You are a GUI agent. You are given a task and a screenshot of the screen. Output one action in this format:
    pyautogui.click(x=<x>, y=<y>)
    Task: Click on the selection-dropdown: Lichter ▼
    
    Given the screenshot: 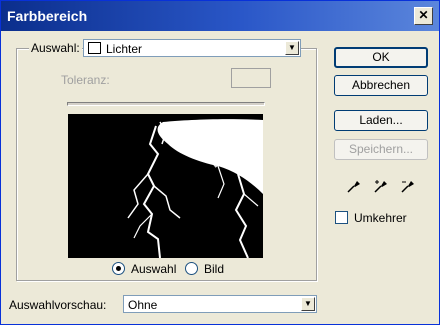 What is the action you would take?
    pyautogui.click(x=192, y=48)
    